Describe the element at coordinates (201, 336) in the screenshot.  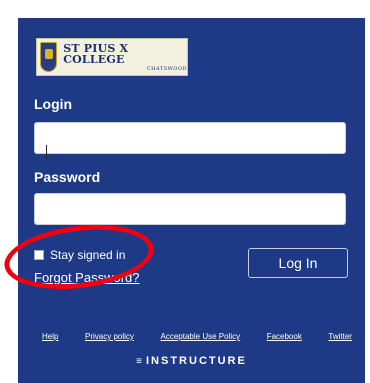
I see `footer-link-acceptable-use: Acceptable Use Policy` at that location.